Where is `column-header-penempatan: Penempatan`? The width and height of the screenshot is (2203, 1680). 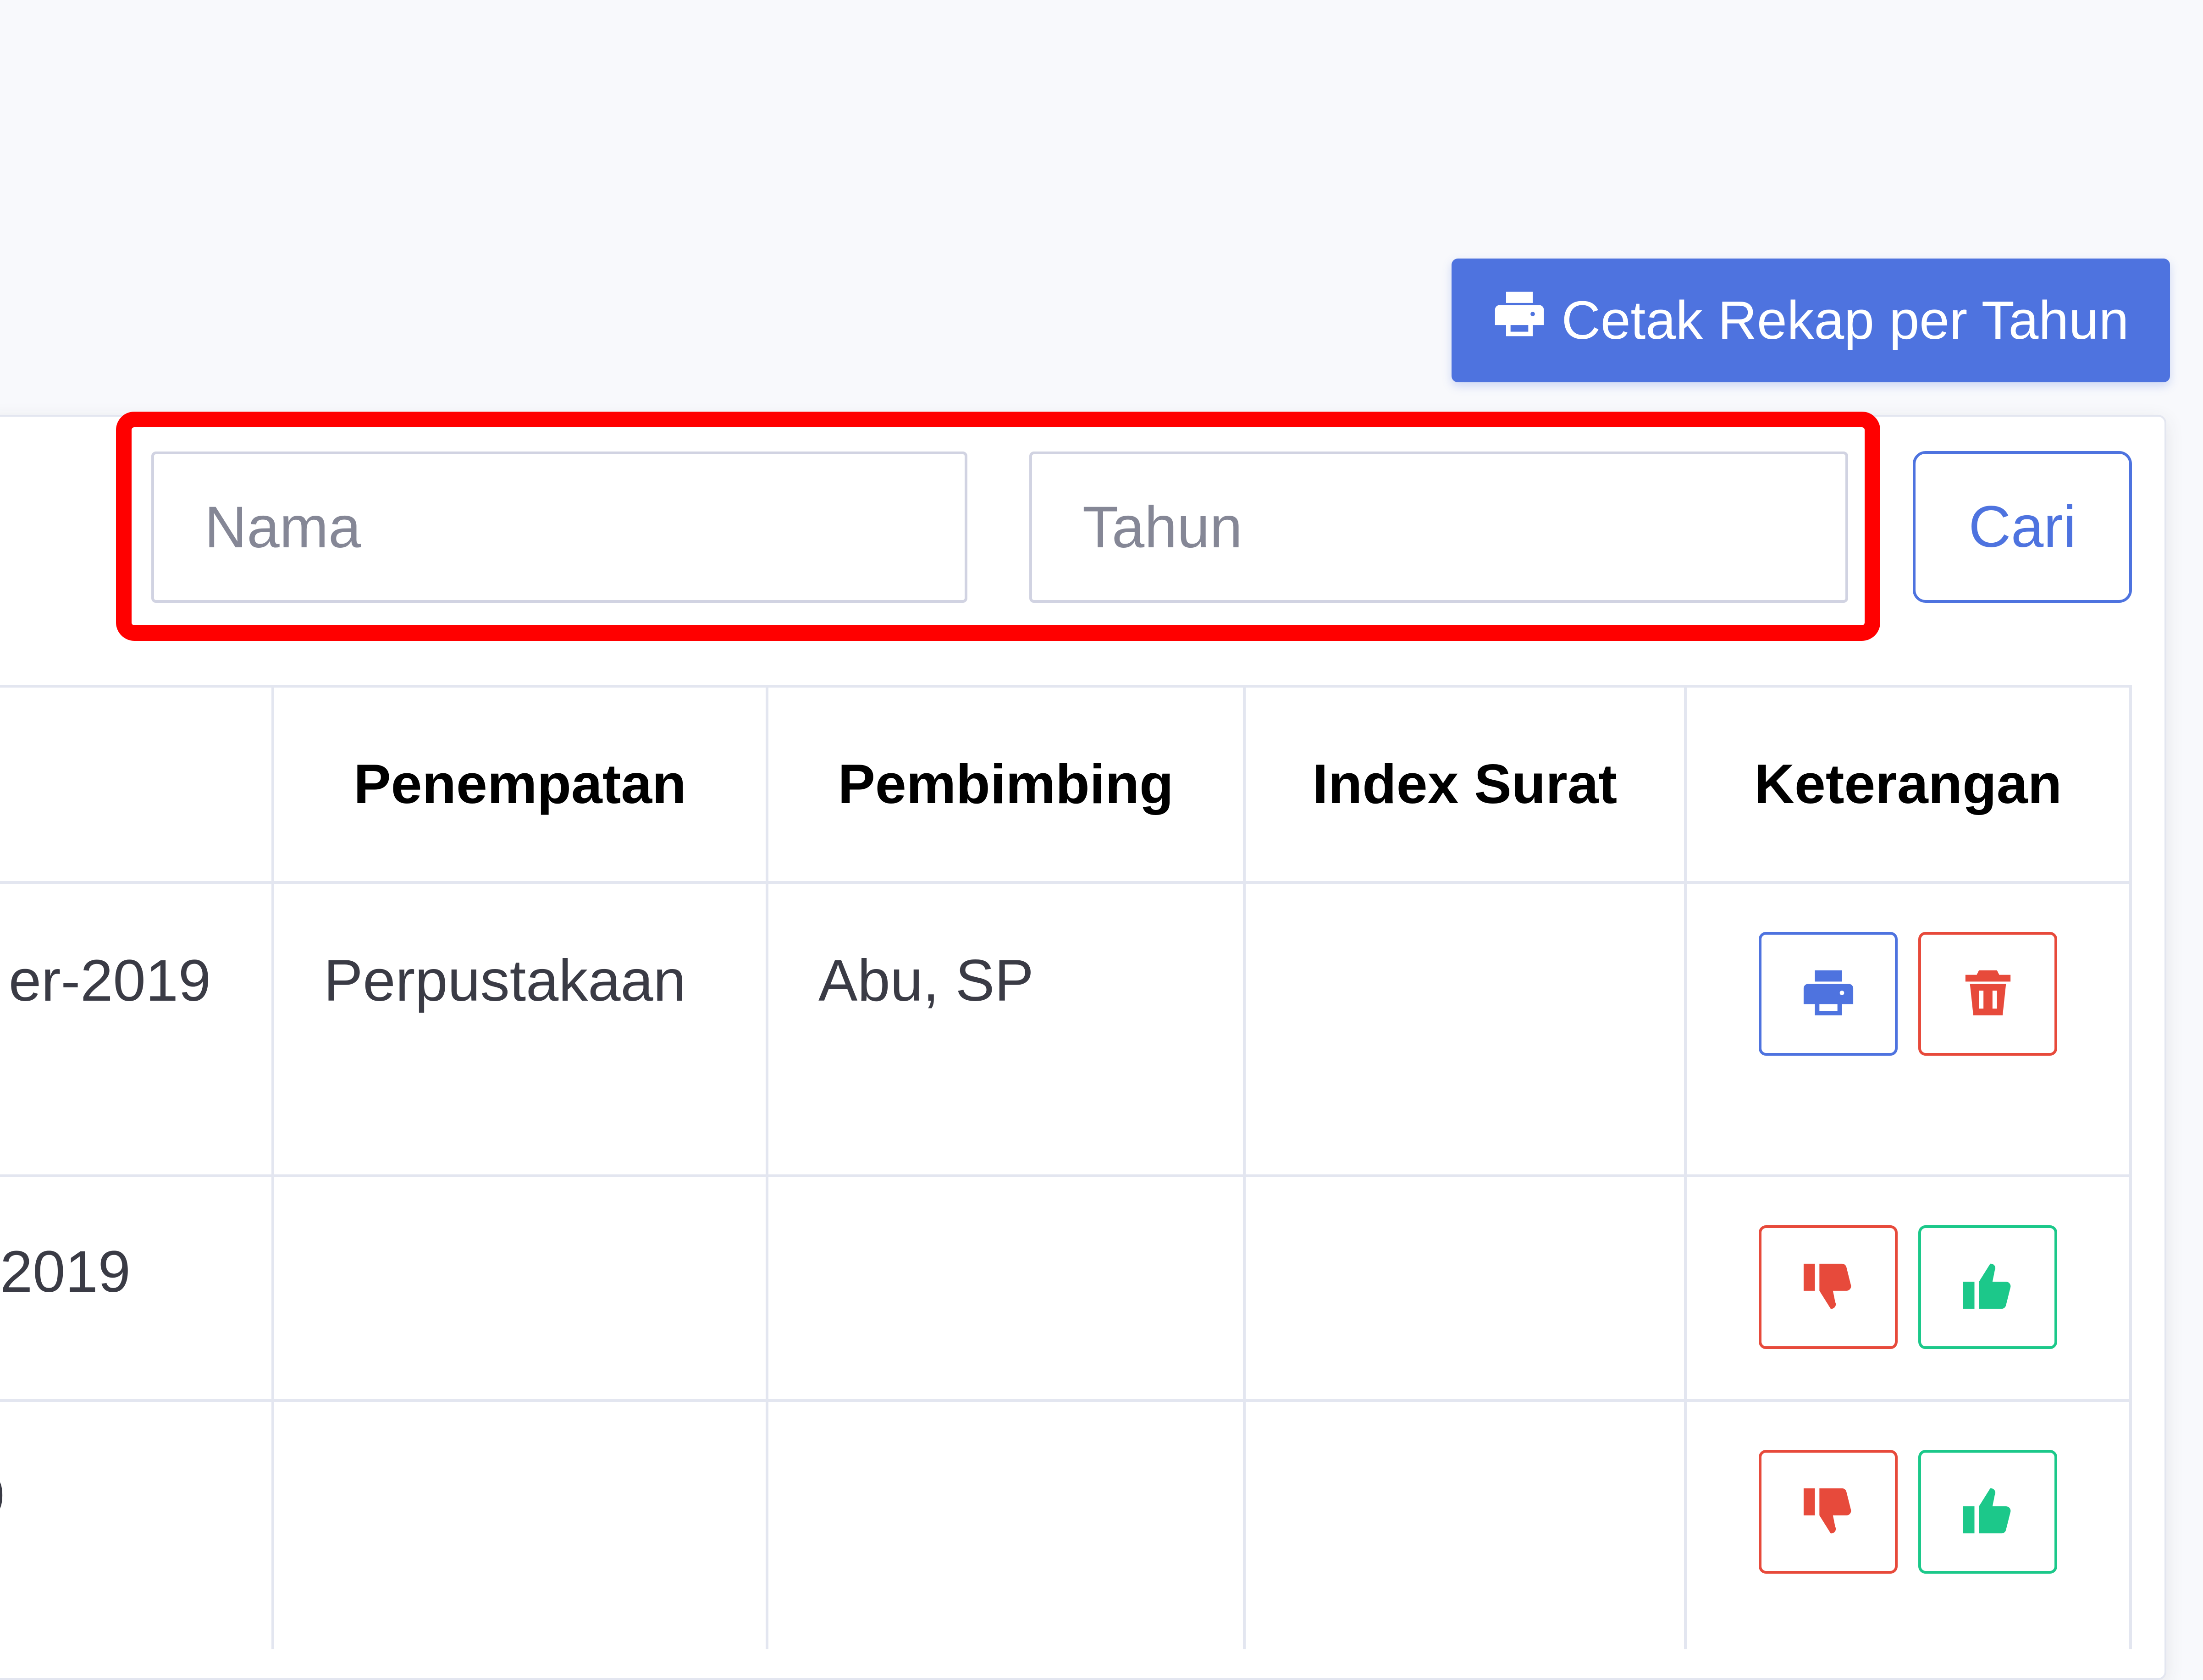
column-header-penempatan: Penempatan is located at coordinates (519, 783).